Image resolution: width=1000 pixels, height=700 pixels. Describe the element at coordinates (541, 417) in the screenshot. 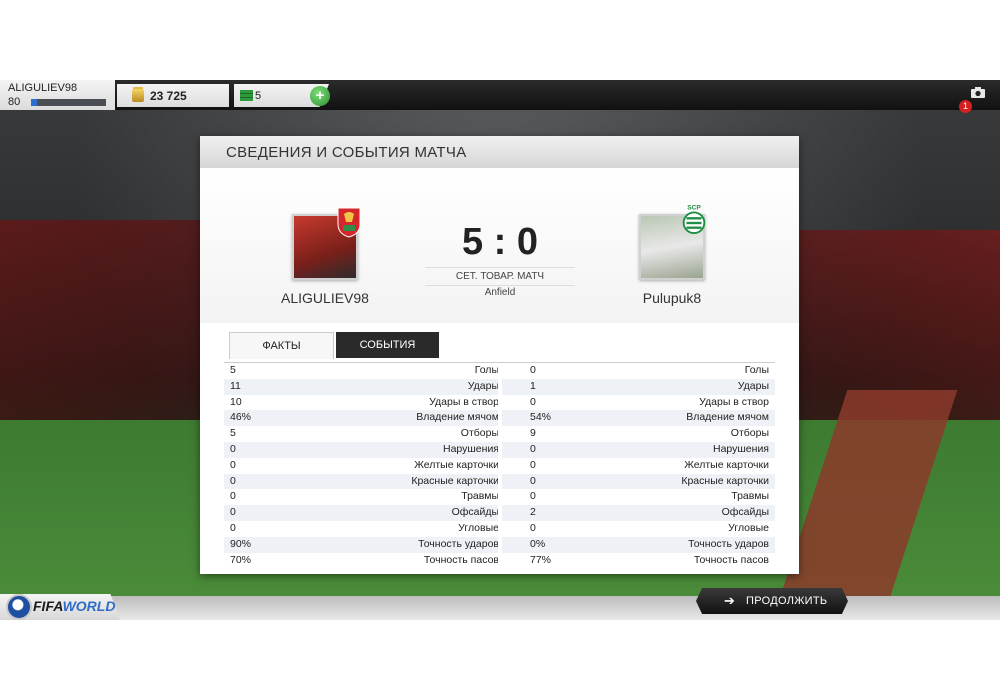

I see `away-stat-value: 54%` at that location.